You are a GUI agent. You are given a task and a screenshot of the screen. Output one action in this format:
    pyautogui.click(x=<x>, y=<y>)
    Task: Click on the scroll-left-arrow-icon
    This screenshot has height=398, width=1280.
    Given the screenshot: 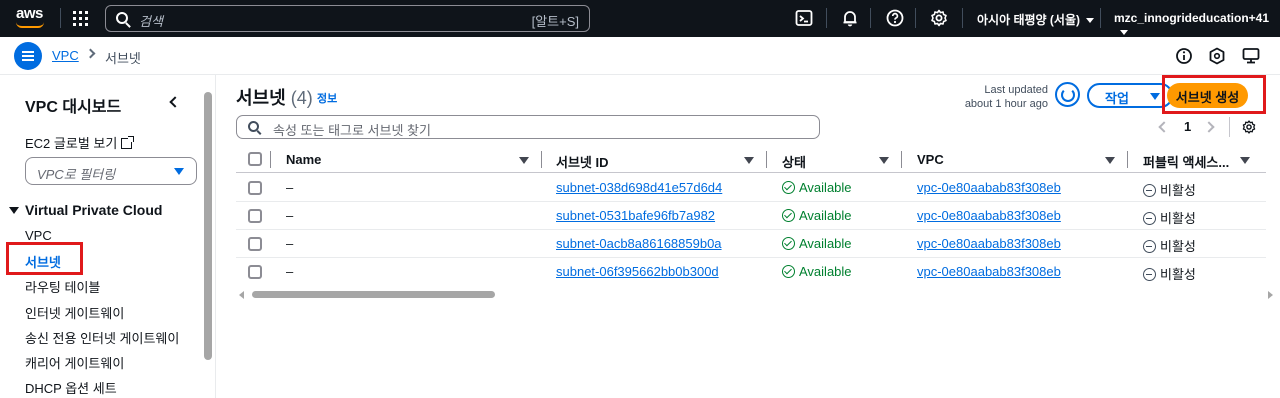 What is the action you would take?
    pyautogui.click(x=241, y=295)
    